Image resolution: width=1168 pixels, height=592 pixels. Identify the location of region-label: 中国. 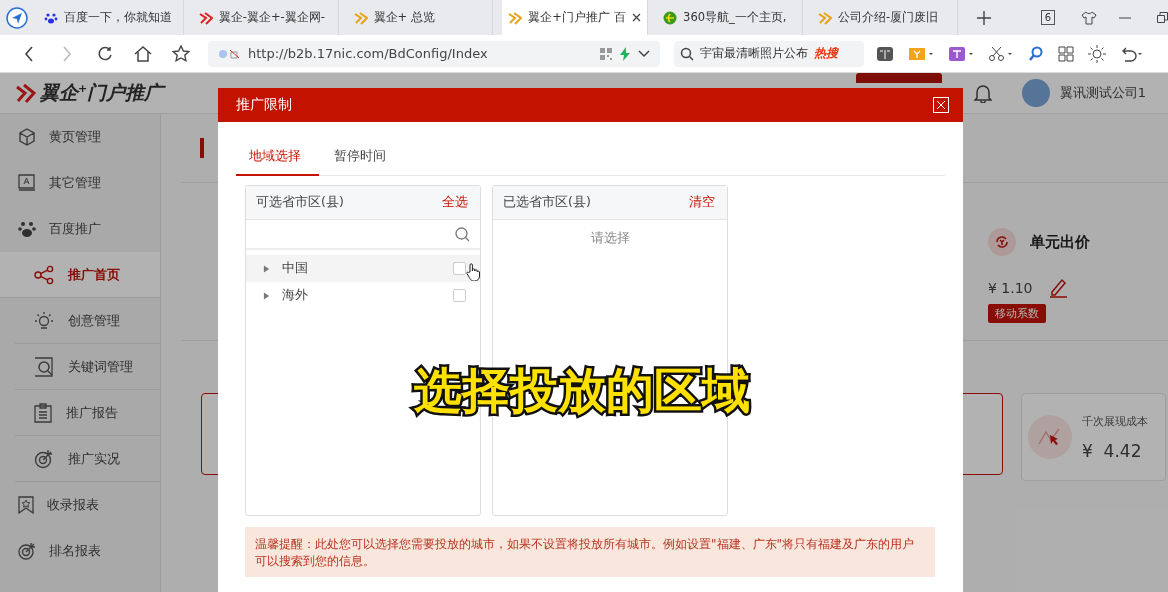
(361, 268).